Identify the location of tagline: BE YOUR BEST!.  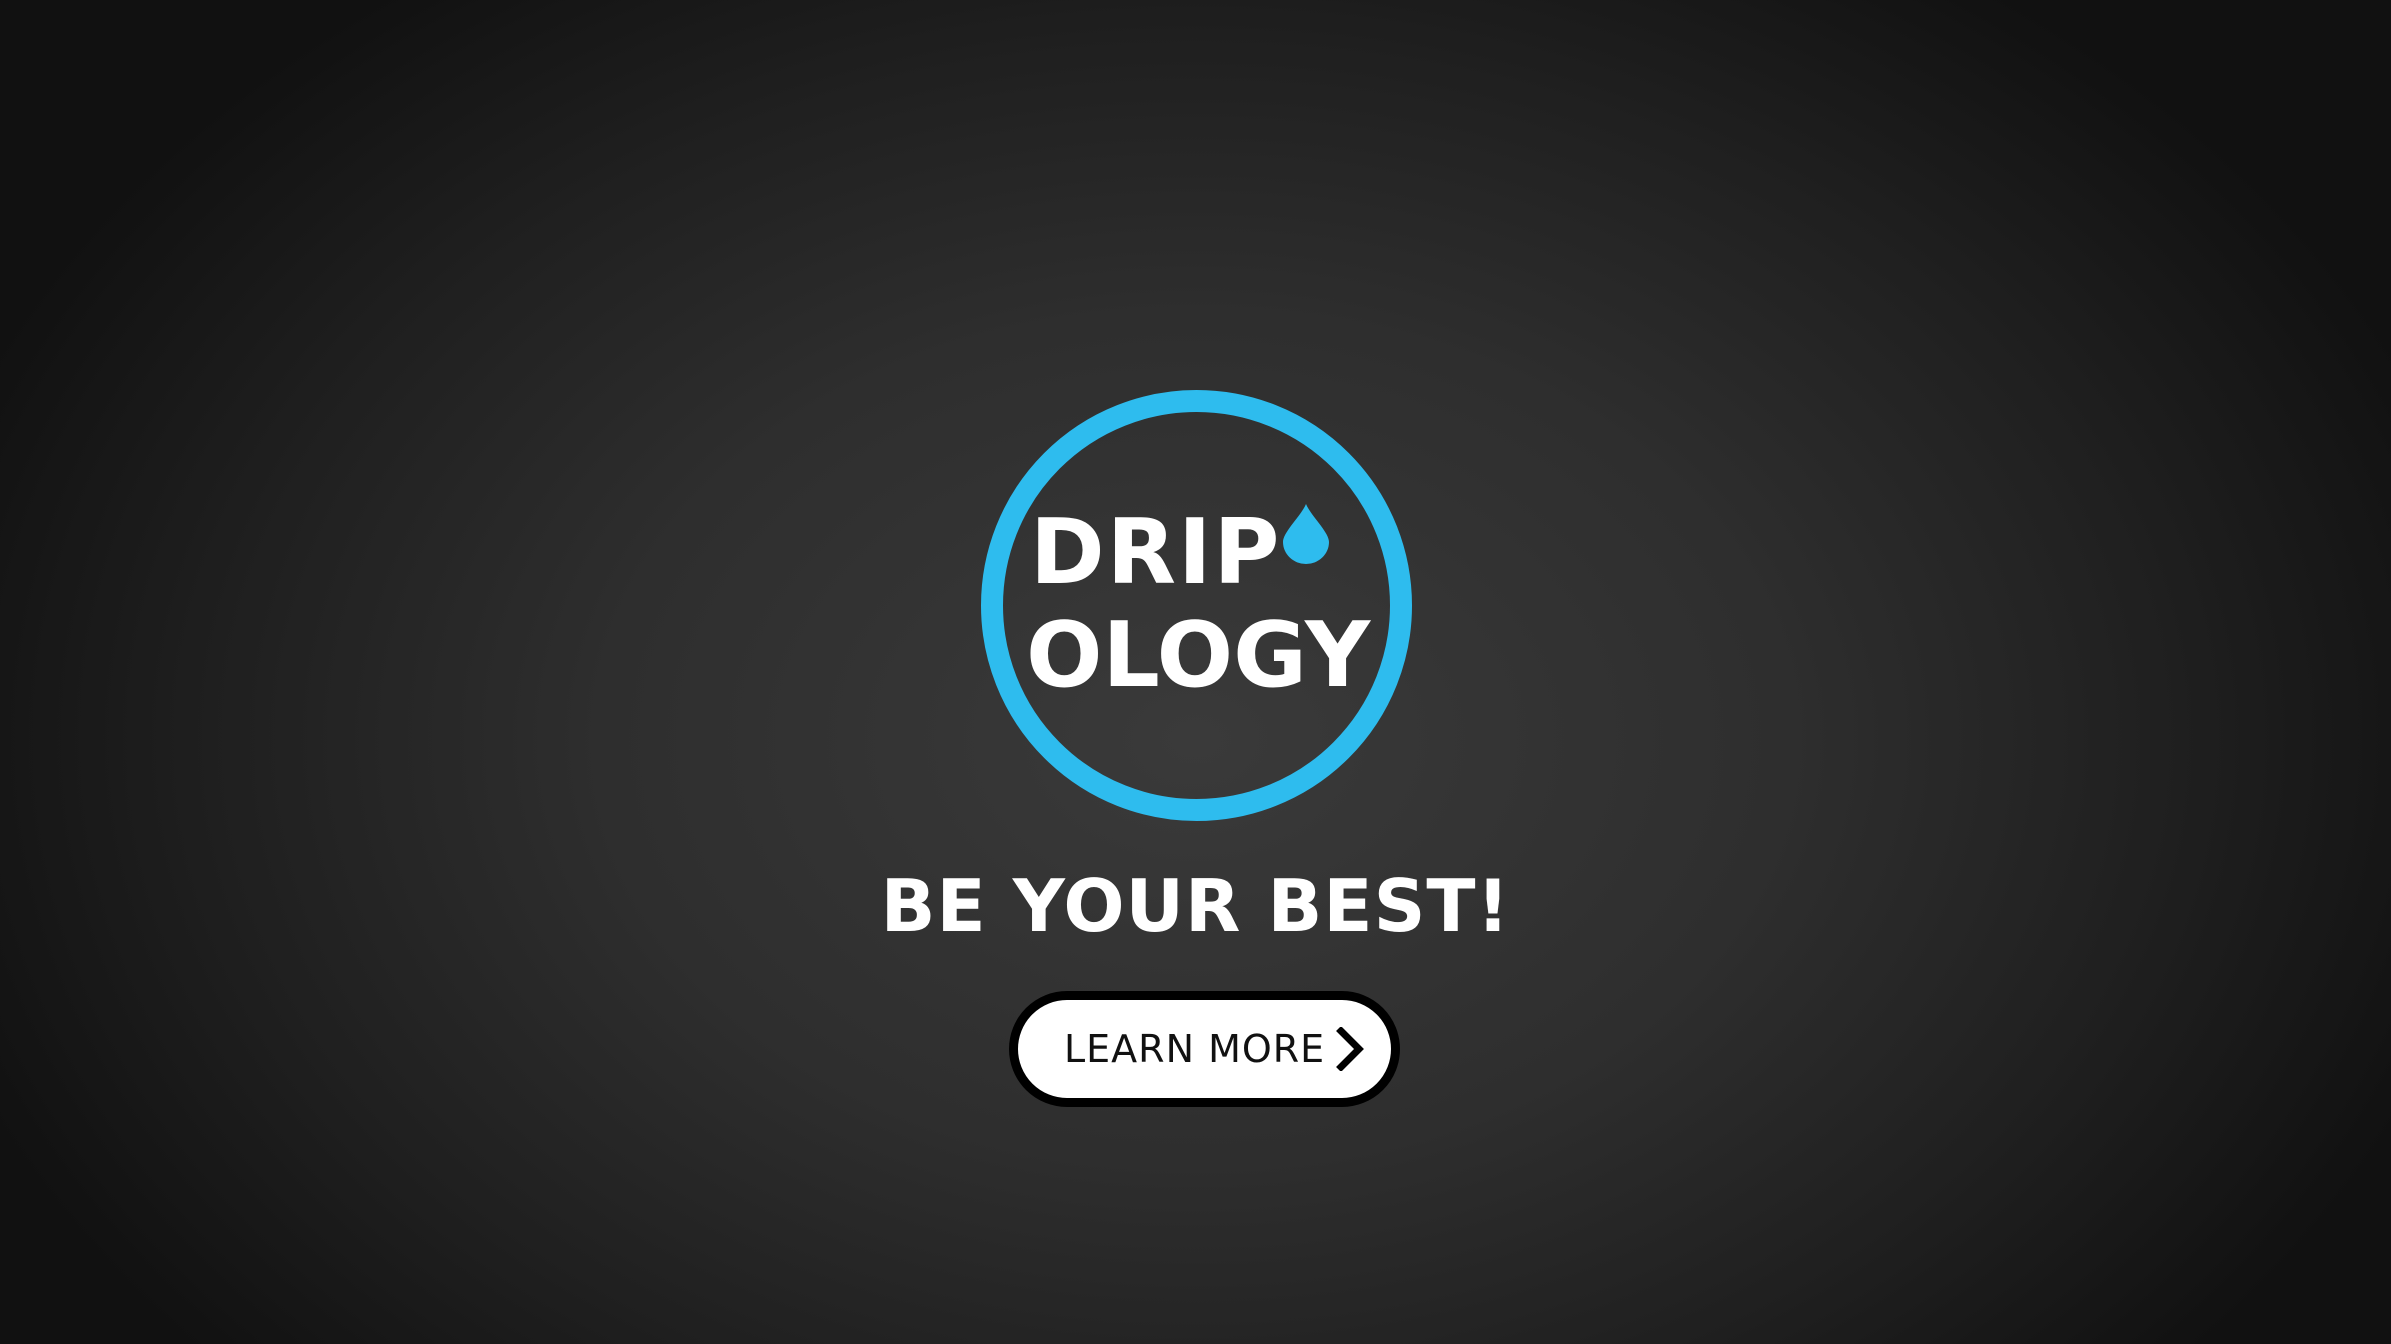
(1195, 906).